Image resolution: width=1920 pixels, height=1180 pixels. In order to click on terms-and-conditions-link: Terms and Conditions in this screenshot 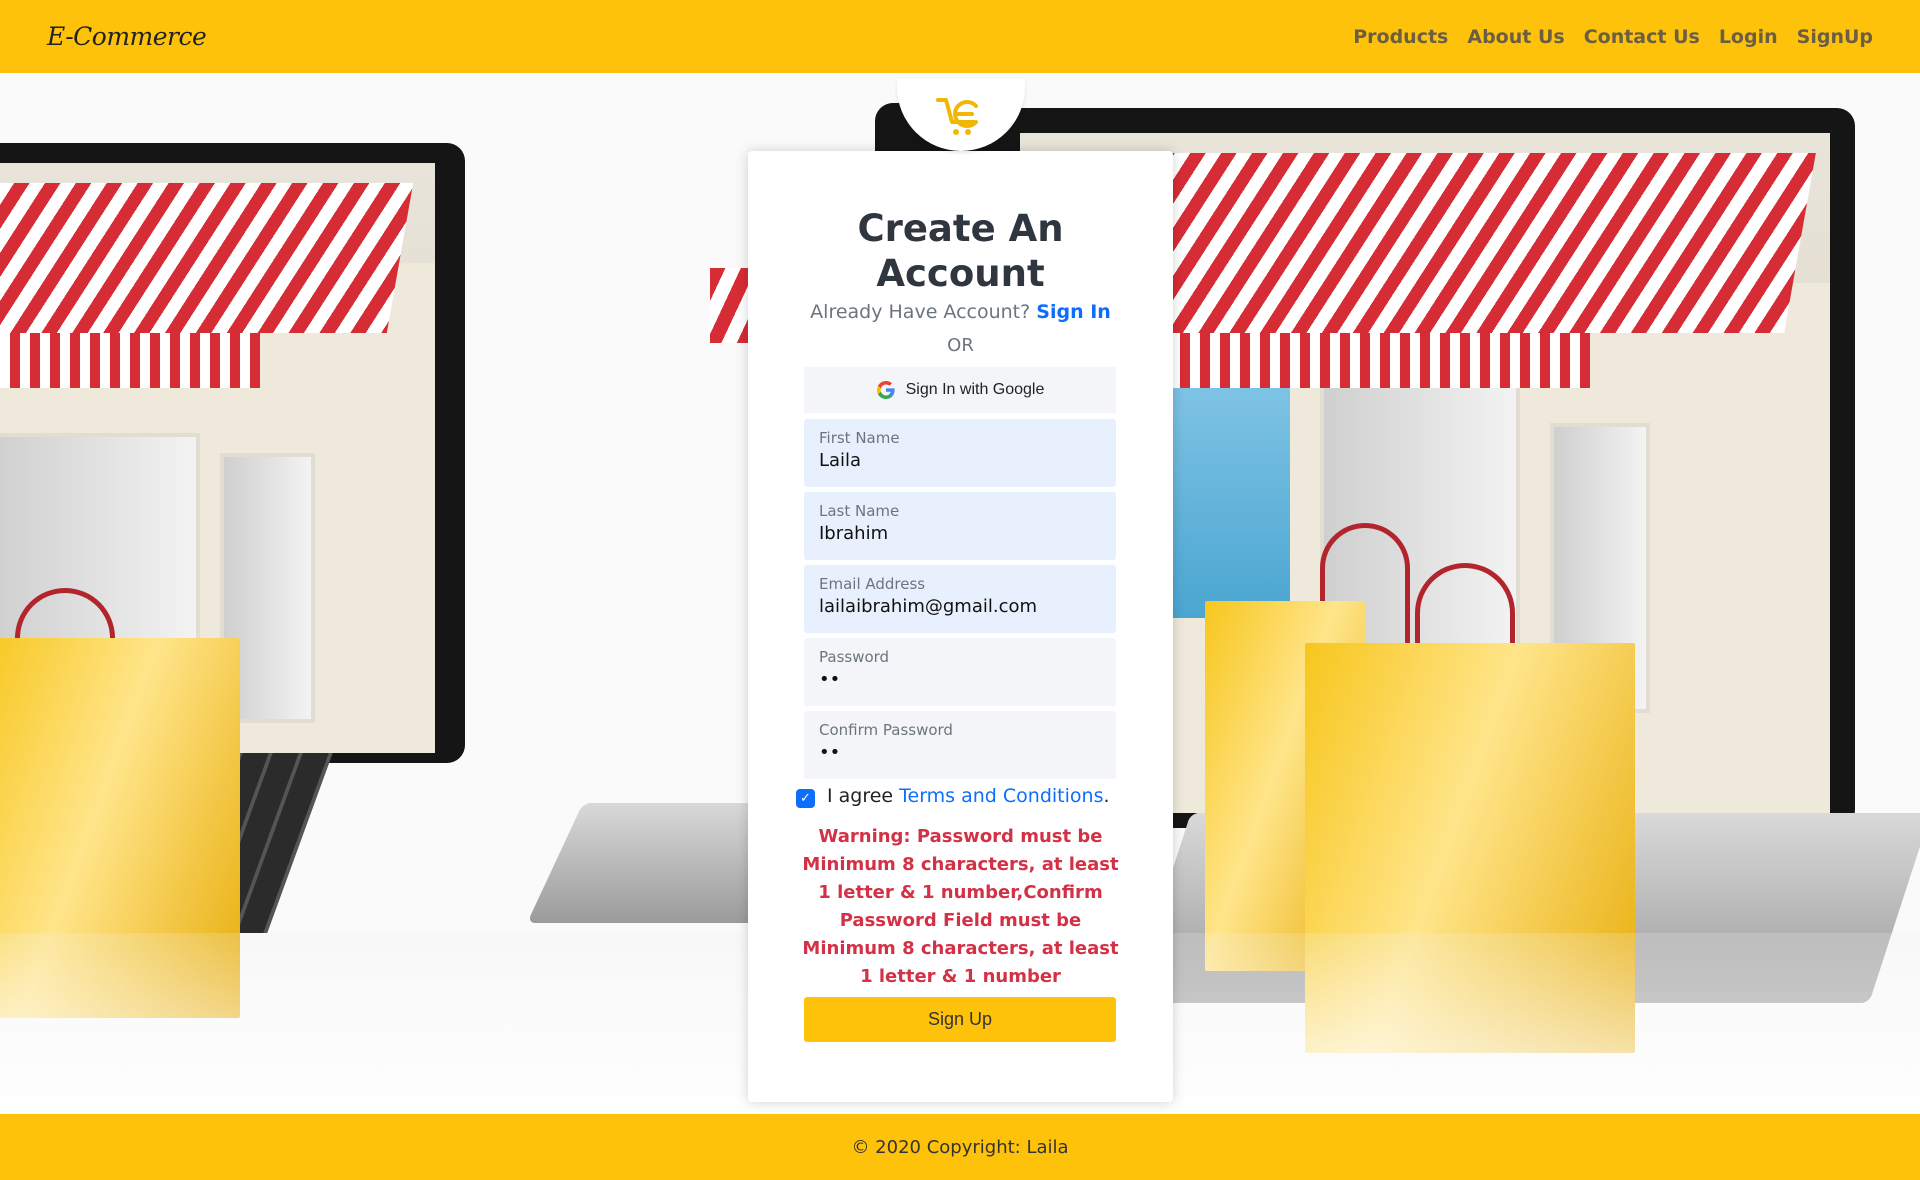, I will do `click(1001, 796)`.